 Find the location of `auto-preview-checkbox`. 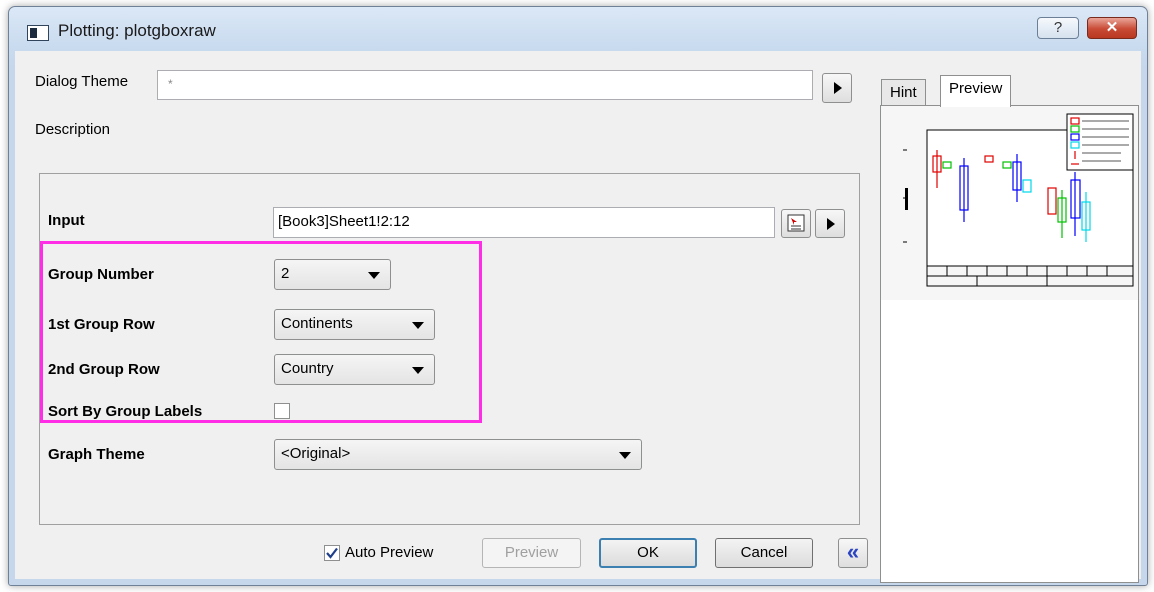

auto-preview-checkbox is located at coordinates (332, 553).